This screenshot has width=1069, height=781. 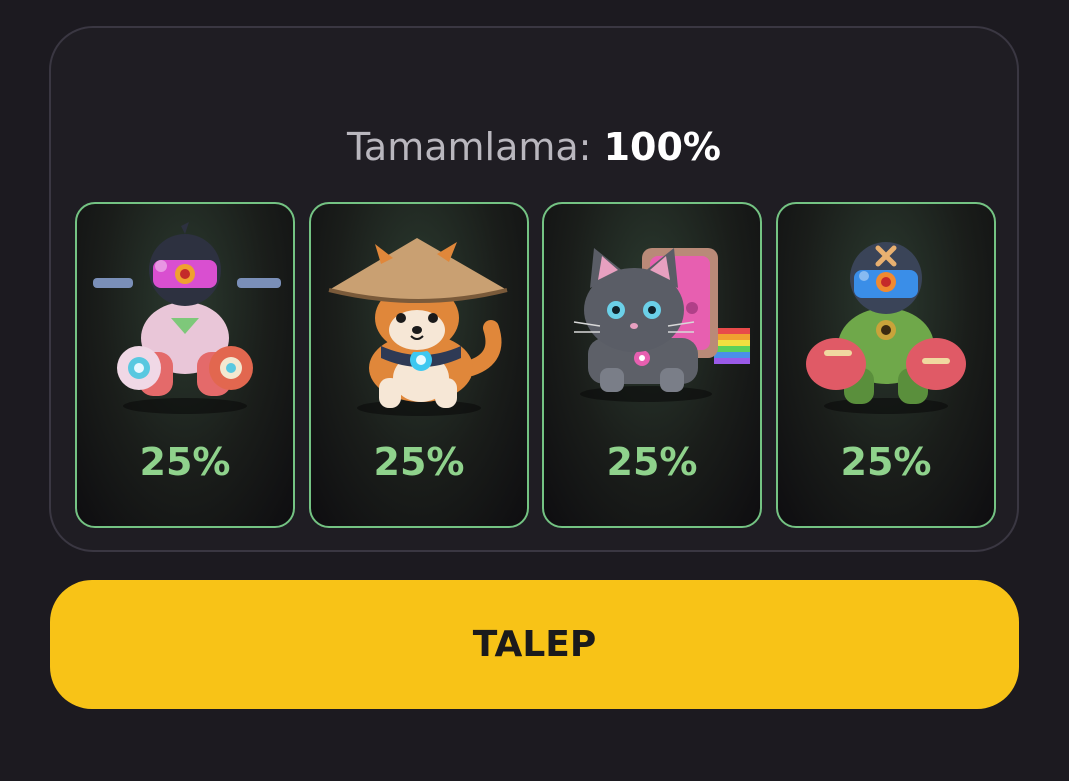 What do you see at coordinates (534, 644) in the screenshot?
I see `claim-button: TALEP` at bounding box center [534, 644].